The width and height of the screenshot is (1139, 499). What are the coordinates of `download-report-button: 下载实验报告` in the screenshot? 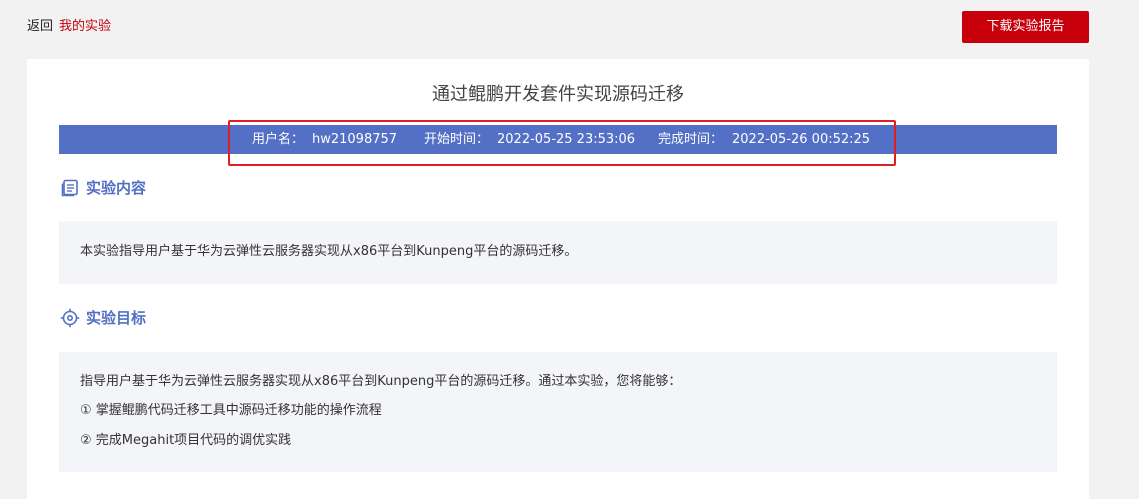 It's located at (1025, 27).